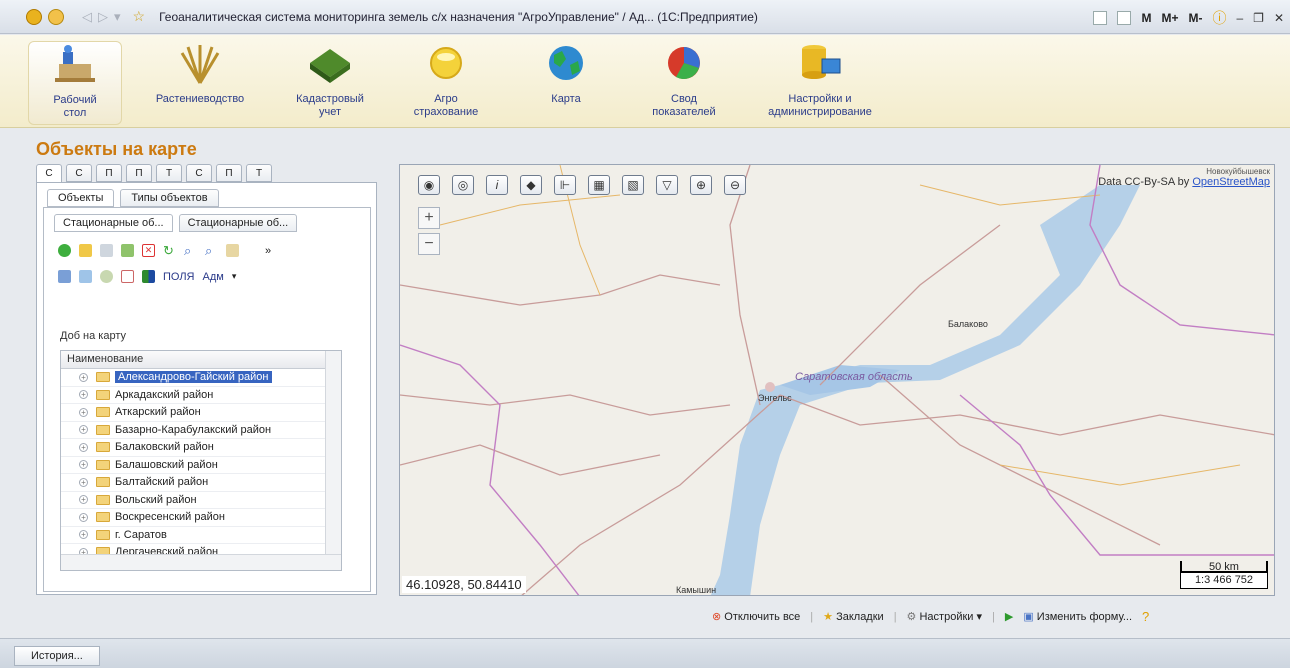 Image resolution: width=1290 pixels, height=668 pixels. I want to click on contour-icon, so click(127, 276).